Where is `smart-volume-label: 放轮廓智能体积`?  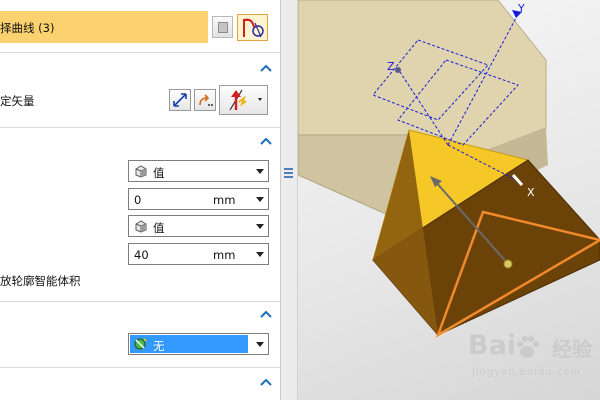 smart-volume-label: 放轮廓智能体积 is located at coordinates (40, 281).